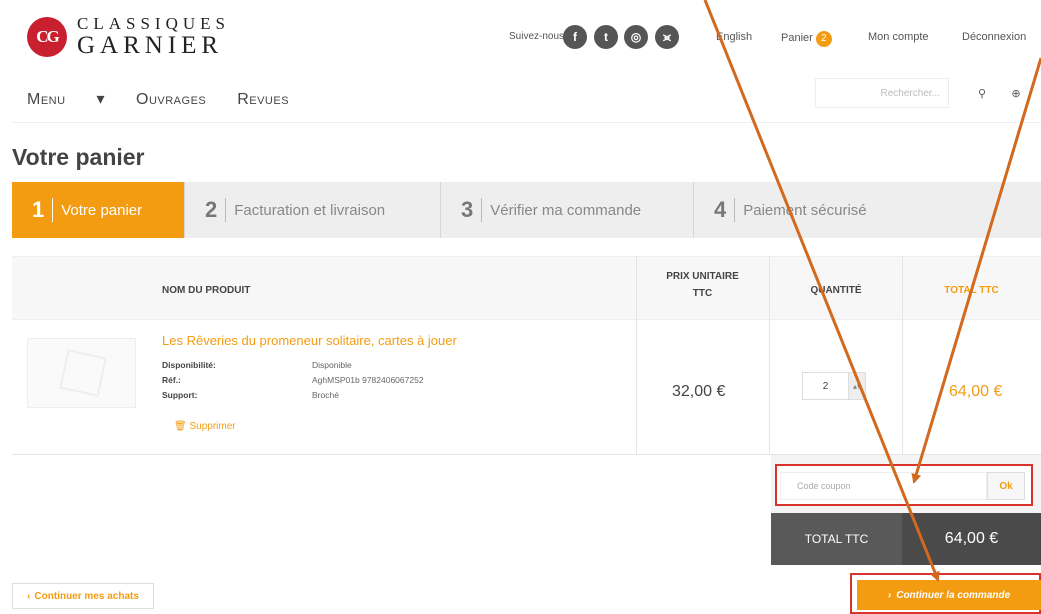 The image size is (1041, 614). I want to click on chevron-right-icon: ›, so click(889, 595).